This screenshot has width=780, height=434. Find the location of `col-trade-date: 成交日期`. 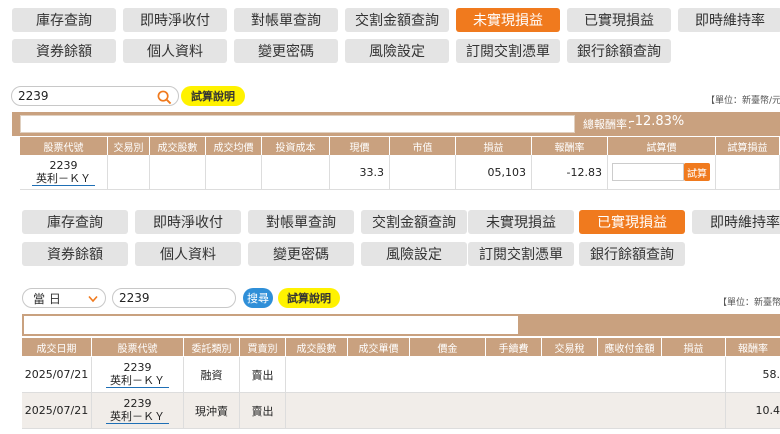

col-trade-date: 成交日期 is located at coordinates (57, 347).